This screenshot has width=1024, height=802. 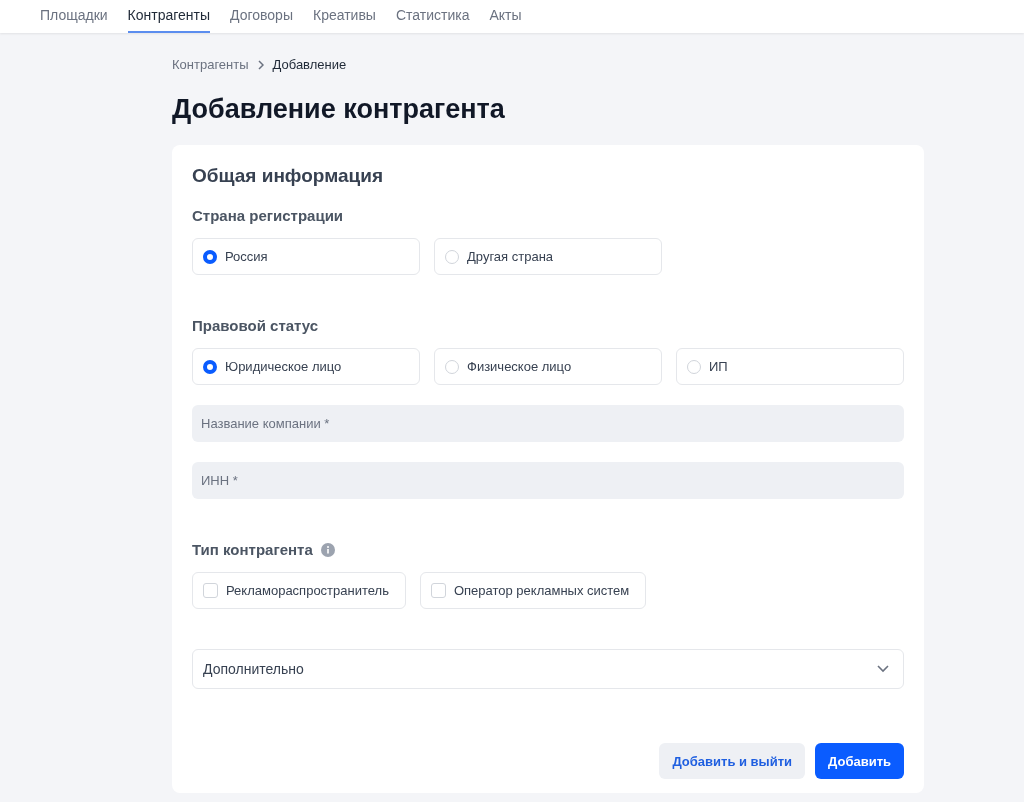 What do you see at coordinates (339, 109) in the screenshot?
I see `page-title: Добавление контрагента` at bounding box center [339, 109].